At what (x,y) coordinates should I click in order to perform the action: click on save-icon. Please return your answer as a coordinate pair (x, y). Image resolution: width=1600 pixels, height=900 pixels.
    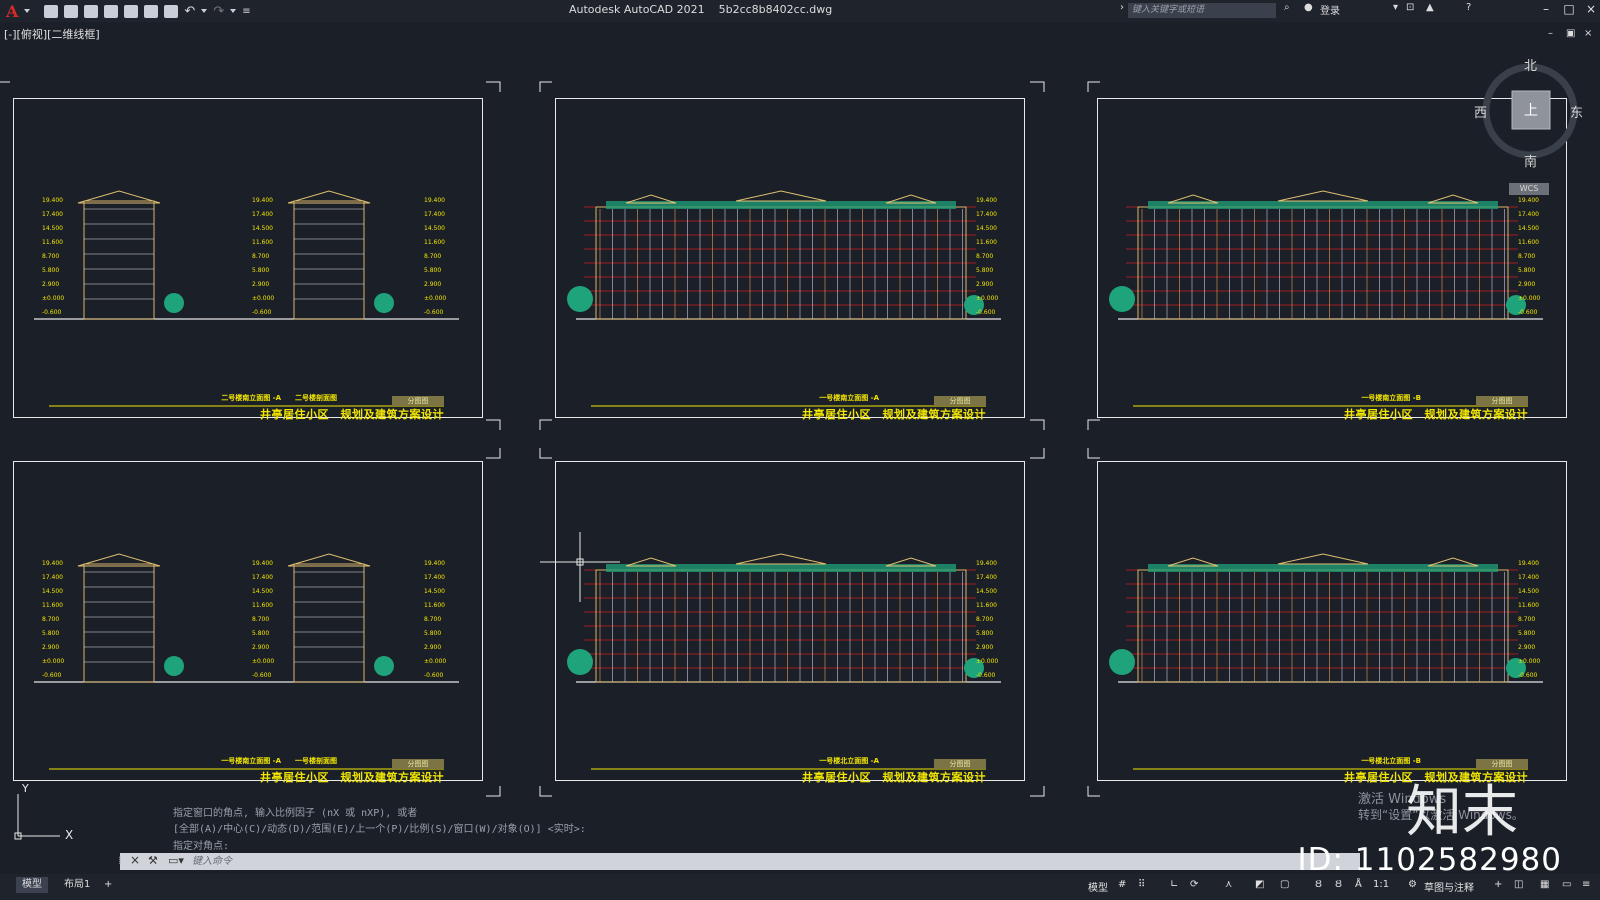
    Looking at the image, I should click on (91, 11).